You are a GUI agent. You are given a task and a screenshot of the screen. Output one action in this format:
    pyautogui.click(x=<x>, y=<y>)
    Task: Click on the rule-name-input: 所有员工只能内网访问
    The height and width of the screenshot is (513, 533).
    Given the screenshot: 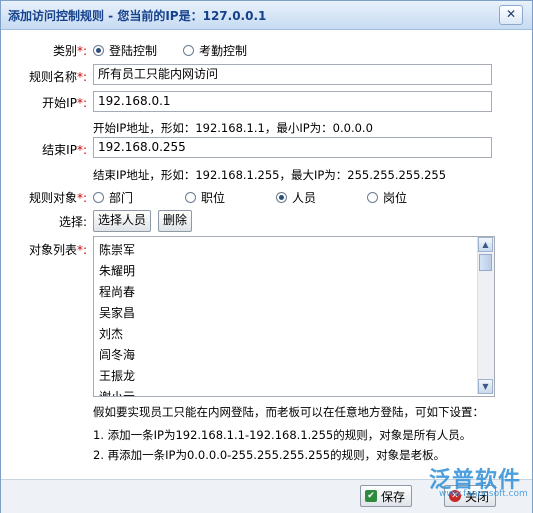 What is the action you would take?
    pyautogui.click(x=292, y=74)
    